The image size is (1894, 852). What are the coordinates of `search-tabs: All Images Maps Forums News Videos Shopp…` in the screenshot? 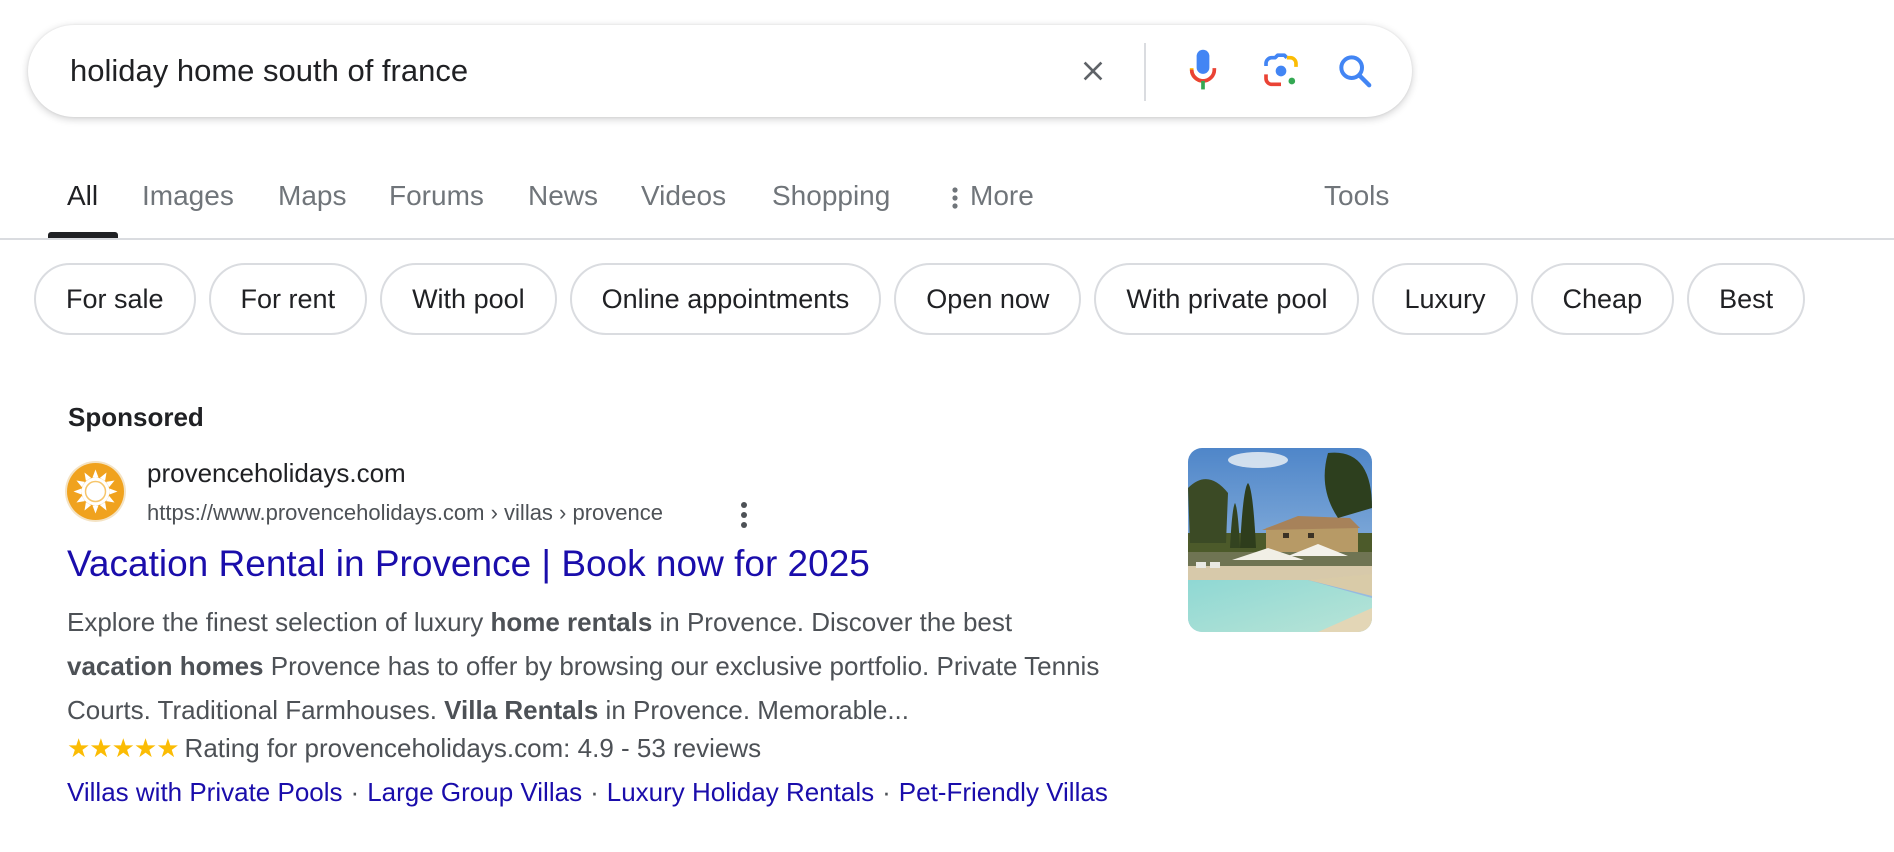 It's located at (947, 200).